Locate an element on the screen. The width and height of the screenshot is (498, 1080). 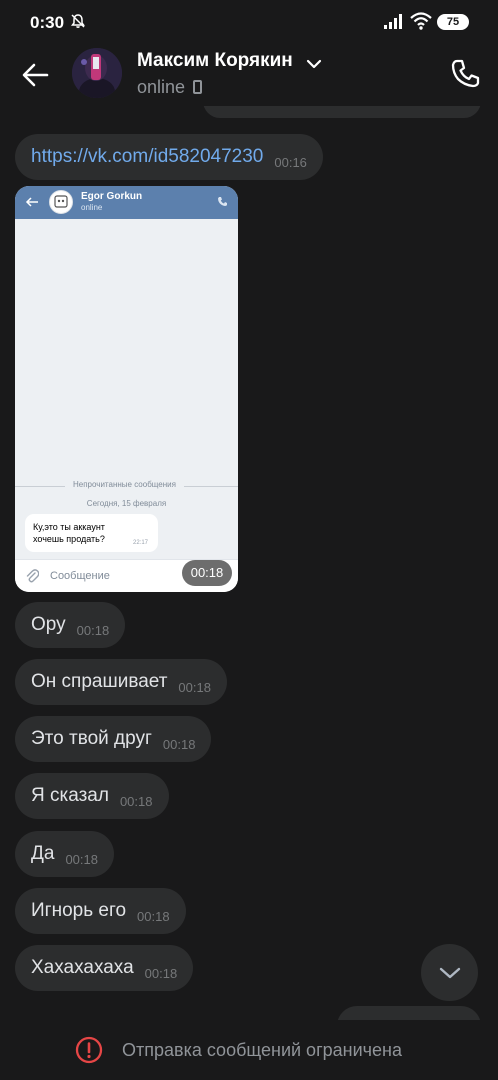
screenshot-avatar is located at coordinates (61, 202).